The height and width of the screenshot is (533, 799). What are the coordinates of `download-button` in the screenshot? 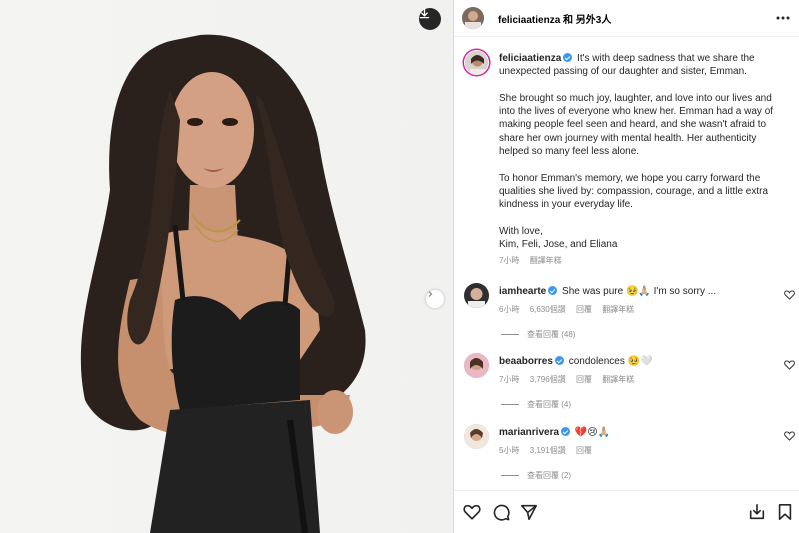 It's located at (430, 19).